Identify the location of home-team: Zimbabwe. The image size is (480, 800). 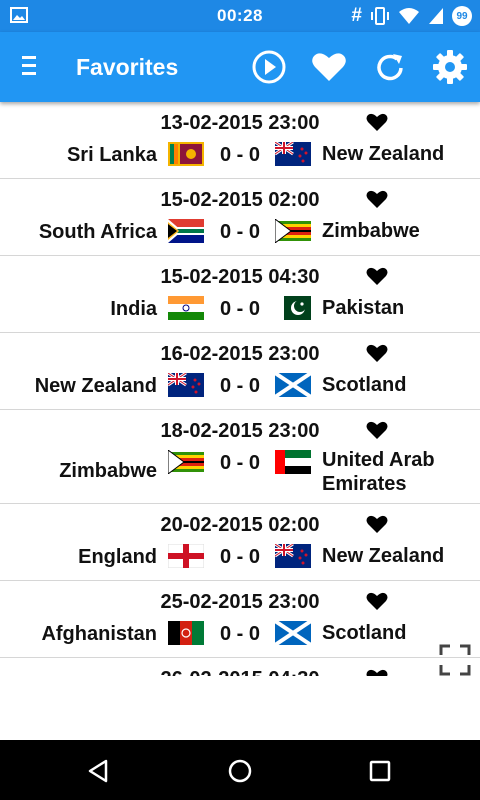
(108, 471).